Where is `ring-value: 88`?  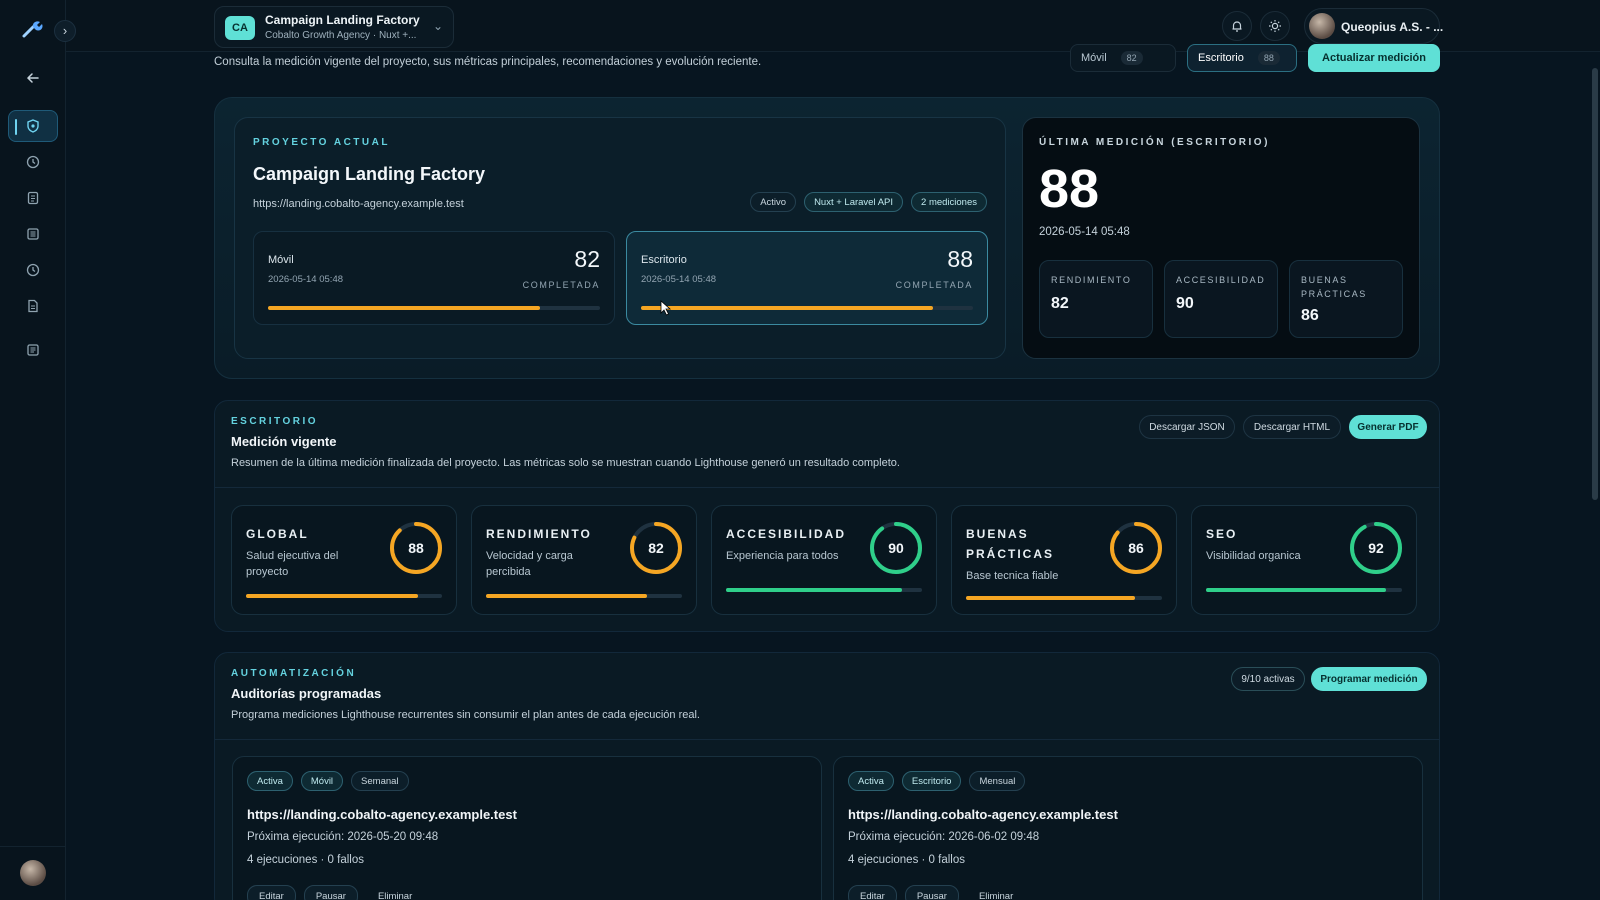
ring-value: 88 is located at coordinates (416, 548).